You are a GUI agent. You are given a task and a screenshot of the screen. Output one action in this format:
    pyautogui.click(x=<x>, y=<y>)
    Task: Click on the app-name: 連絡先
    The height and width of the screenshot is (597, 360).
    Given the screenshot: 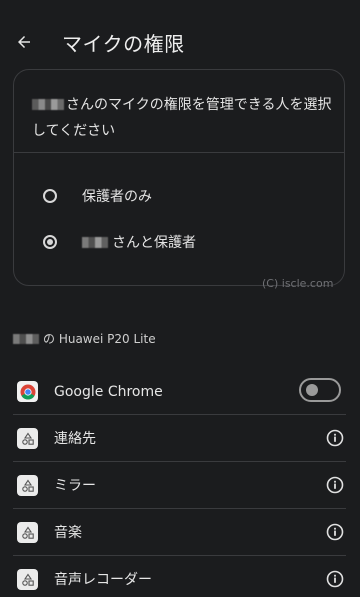 What is the action you would take?
    pyautogui.click(x=75, y=439)
    